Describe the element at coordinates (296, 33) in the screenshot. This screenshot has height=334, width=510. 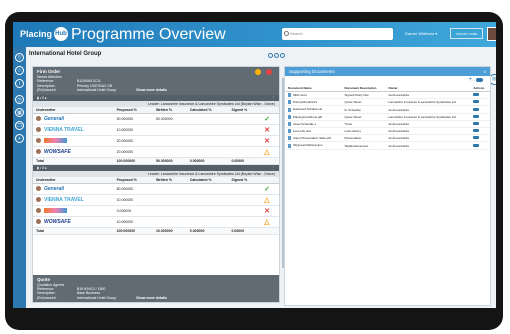
I see `search-placeholder: Search` at that location.